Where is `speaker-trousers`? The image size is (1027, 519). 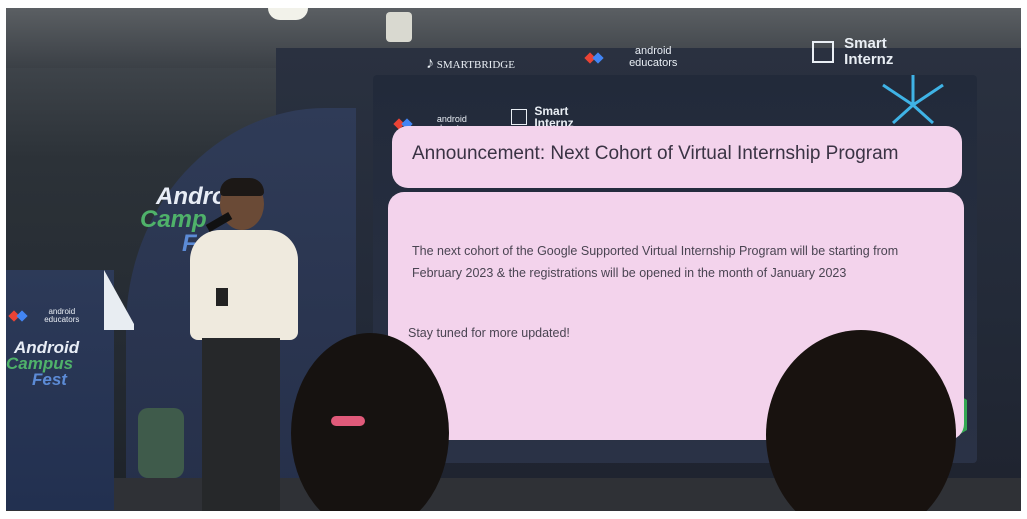 speaker-trousers is located at coordinates (241, 424).